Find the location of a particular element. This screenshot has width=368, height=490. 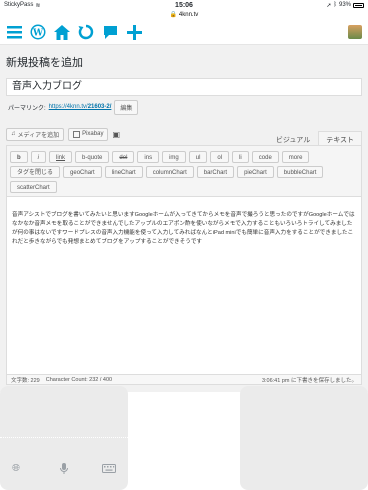

qt-linechart: lineChart is located at coordinates (123, 172).